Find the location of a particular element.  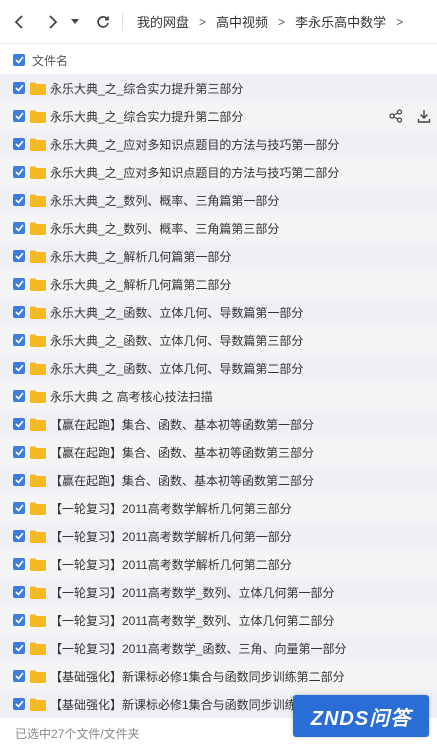

back-button is located at coordinates (19, 22).